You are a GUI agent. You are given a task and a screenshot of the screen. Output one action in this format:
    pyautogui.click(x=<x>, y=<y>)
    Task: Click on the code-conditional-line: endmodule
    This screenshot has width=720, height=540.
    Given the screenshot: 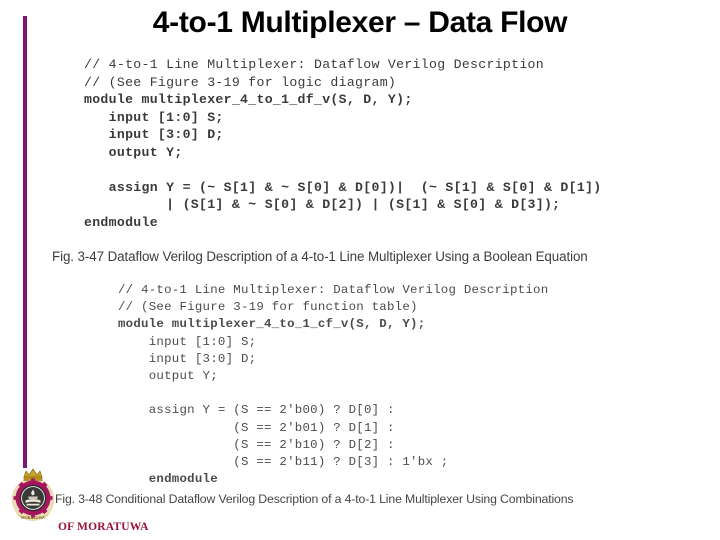 What is the action you would take?
    pyautogui.click(x=168, y=479)
    